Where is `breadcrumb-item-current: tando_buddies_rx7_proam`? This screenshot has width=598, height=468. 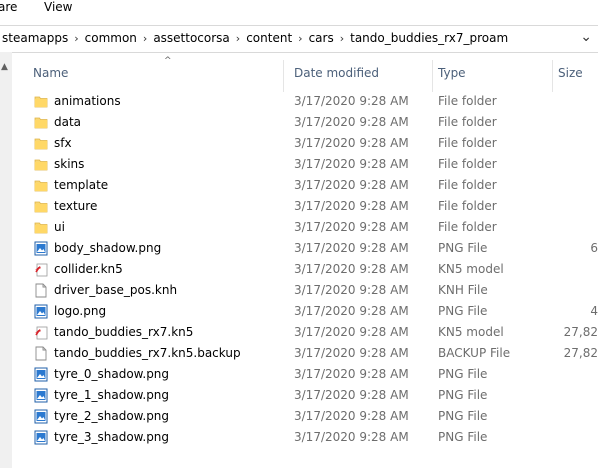
breadcrumb-item-current: tando_buddies_rx7_proam is located at coordinates (429, 38).